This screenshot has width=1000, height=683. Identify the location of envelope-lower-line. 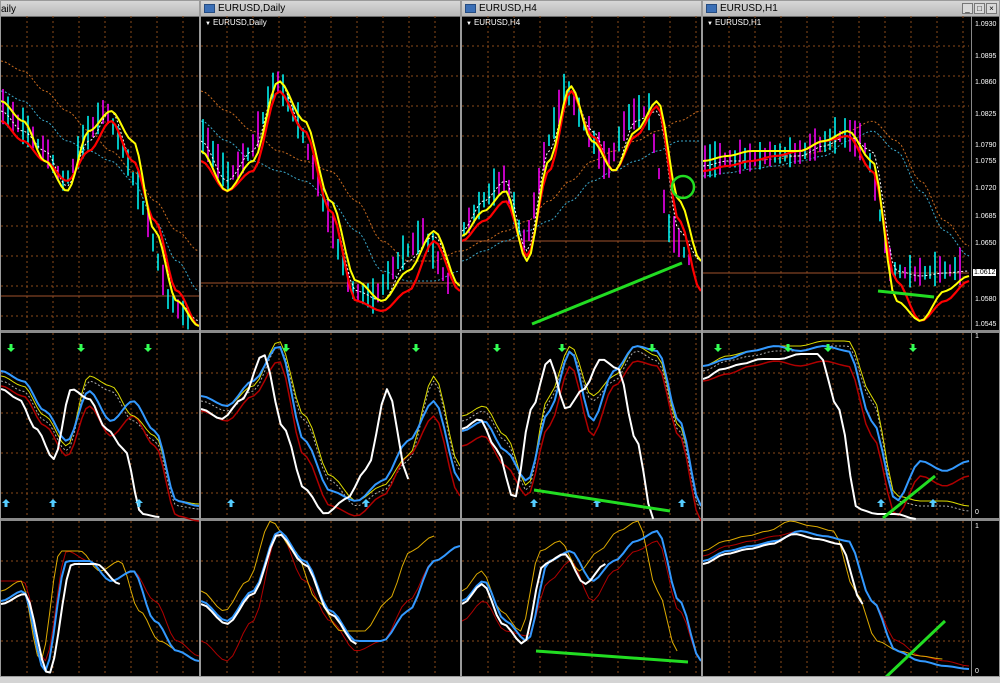
(581, 201).